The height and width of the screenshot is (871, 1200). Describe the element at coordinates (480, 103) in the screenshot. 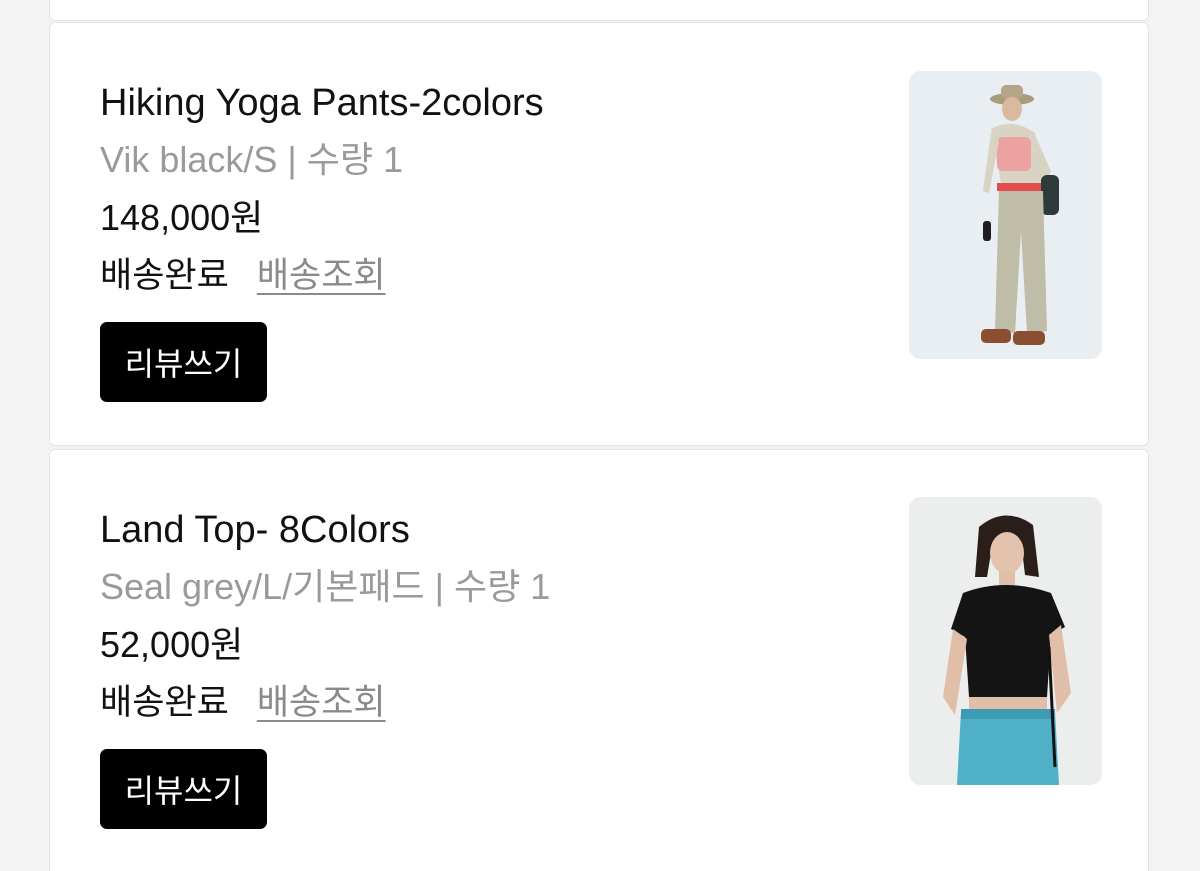

I see `product-name: Hiking Yoga Pants-2colors` at that location.